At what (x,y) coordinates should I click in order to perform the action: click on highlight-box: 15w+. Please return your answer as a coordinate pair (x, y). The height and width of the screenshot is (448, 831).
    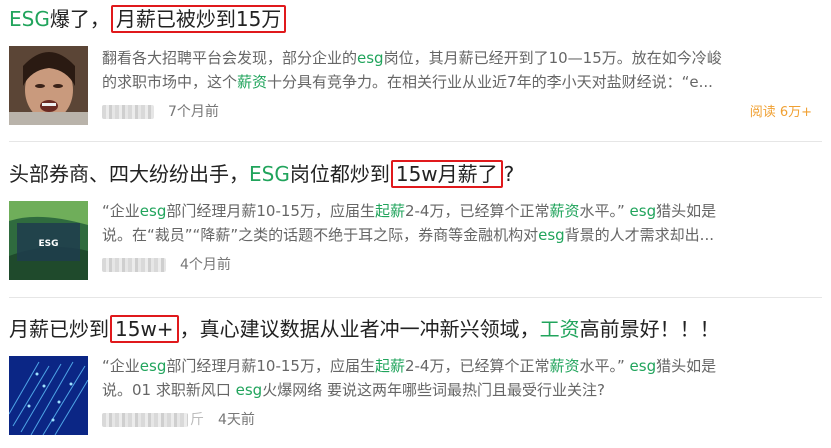
    Looking at the image, I should click on (144, 329).